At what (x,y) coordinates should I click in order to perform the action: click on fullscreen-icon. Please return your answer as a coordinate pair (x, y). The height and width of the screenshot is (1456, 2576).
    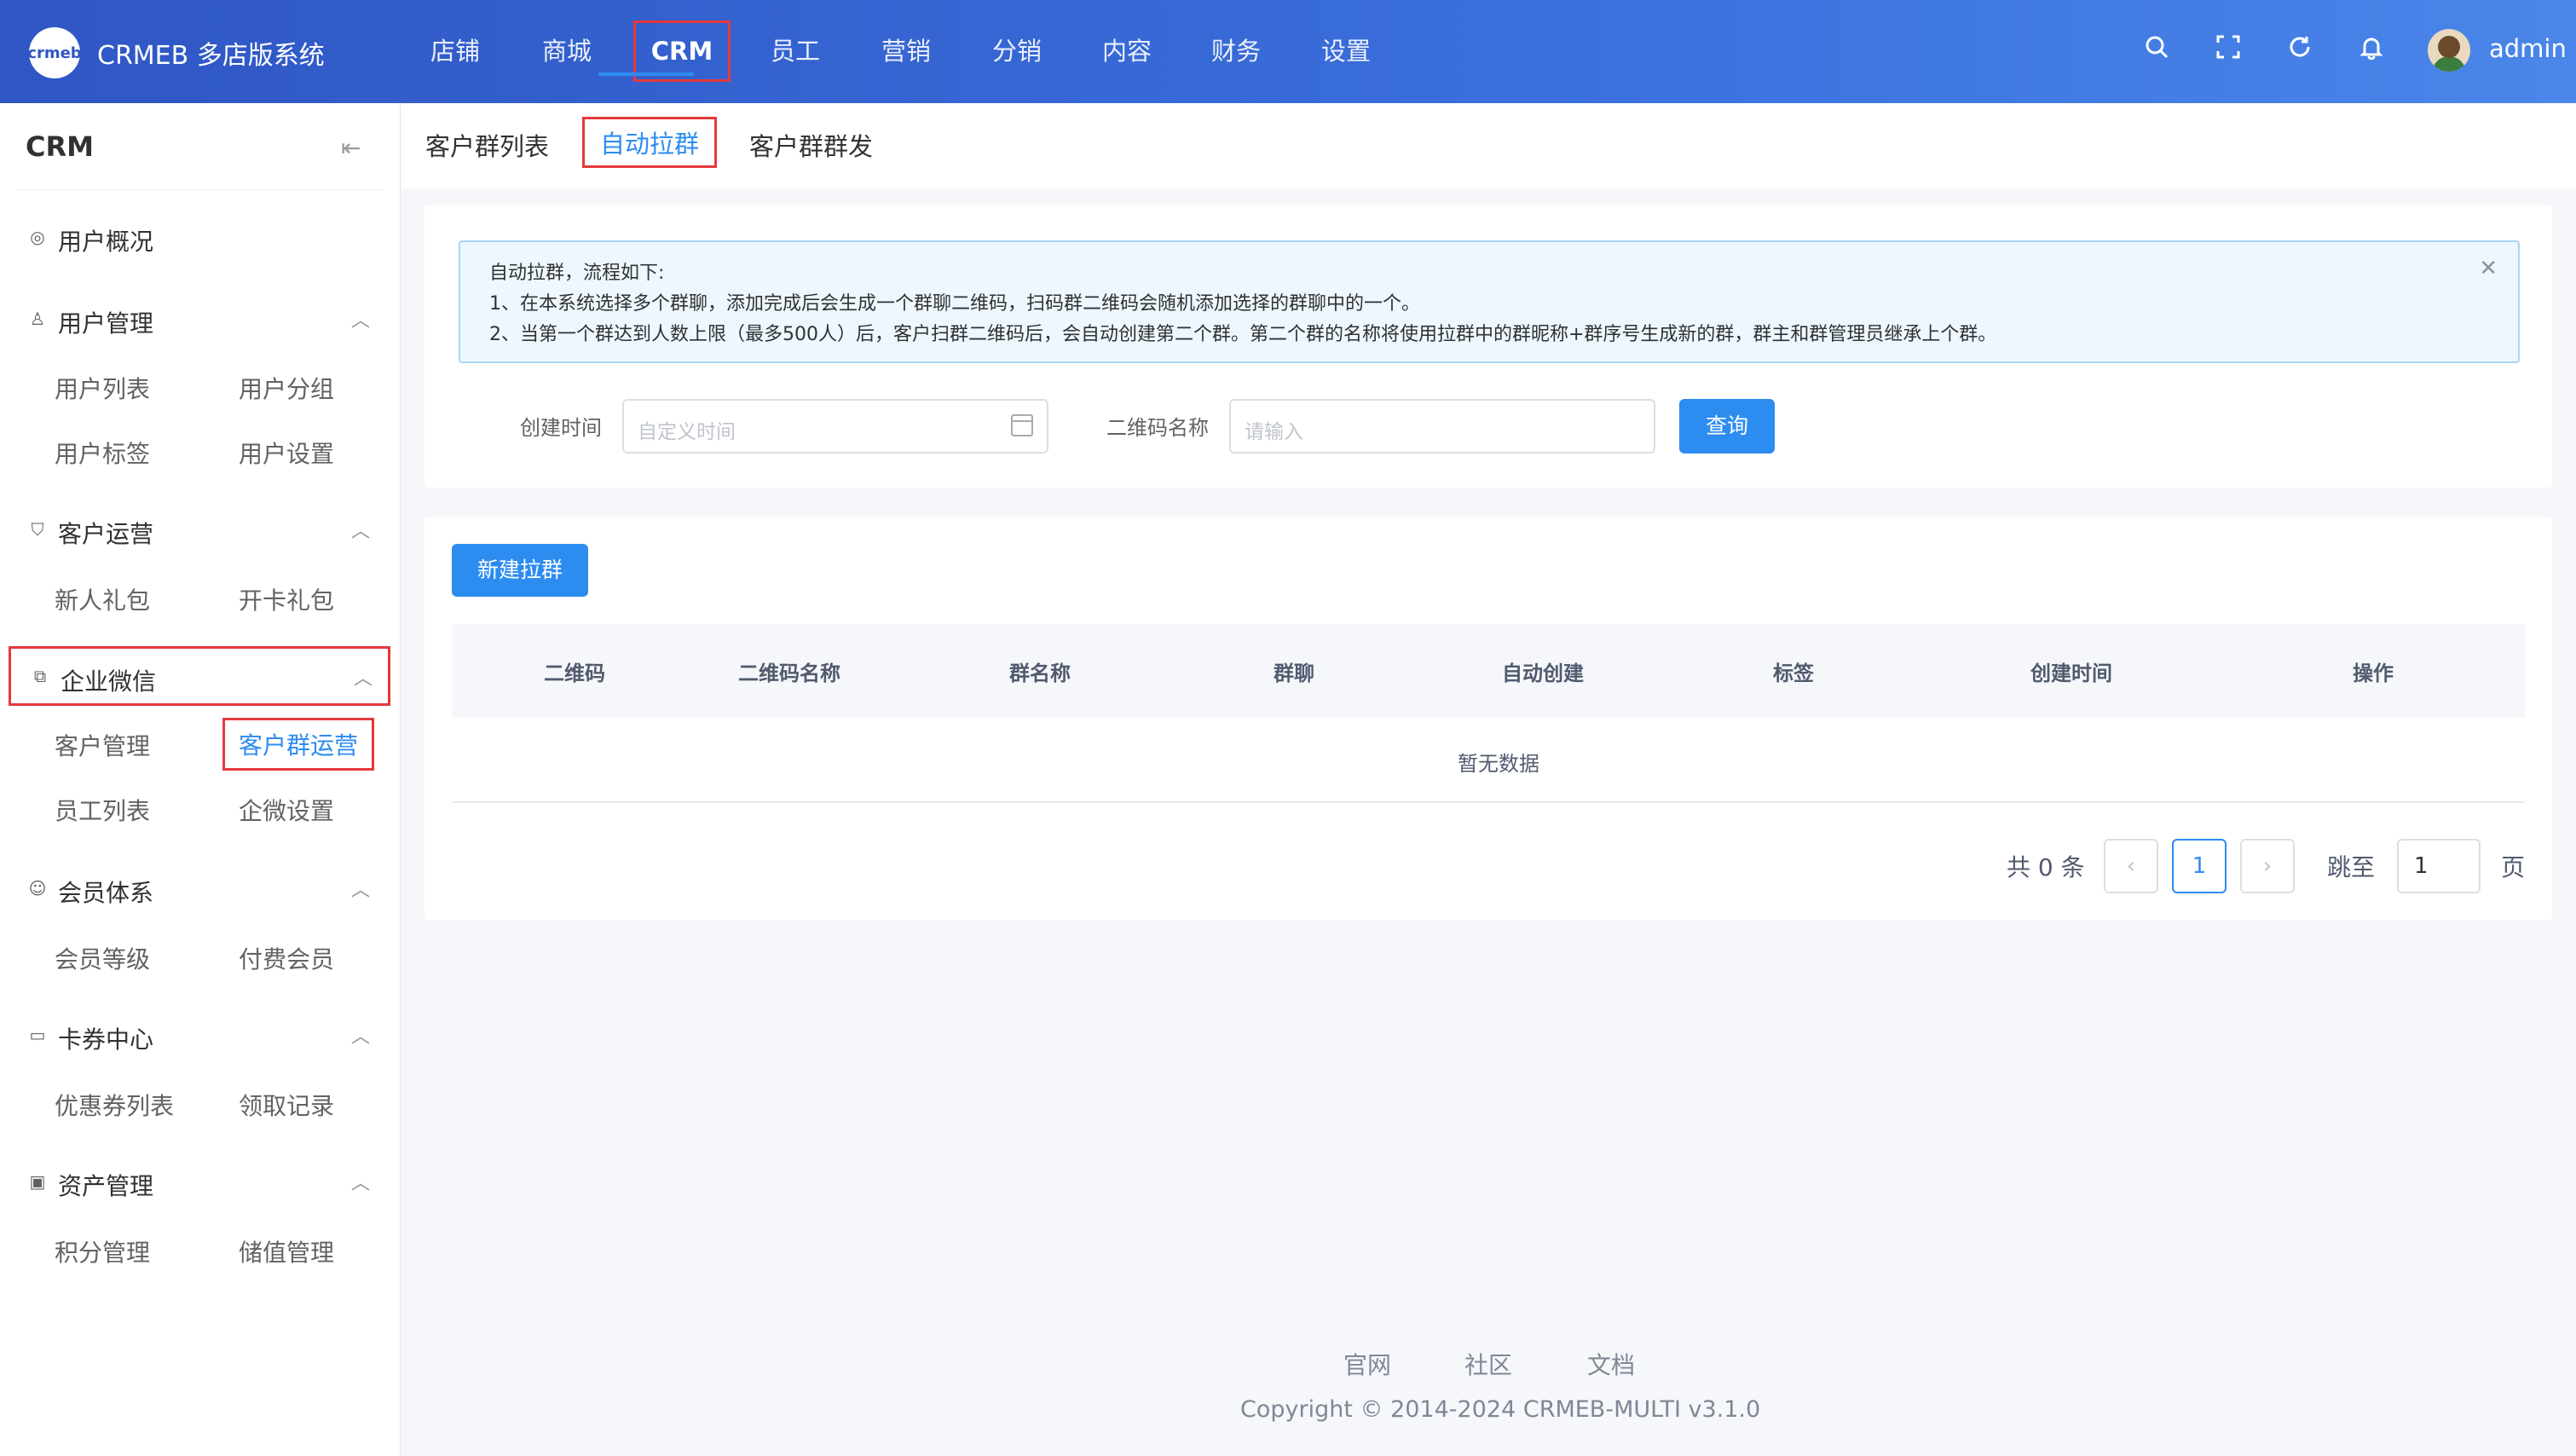
    Looking at the image, I should click on (2228, 49).